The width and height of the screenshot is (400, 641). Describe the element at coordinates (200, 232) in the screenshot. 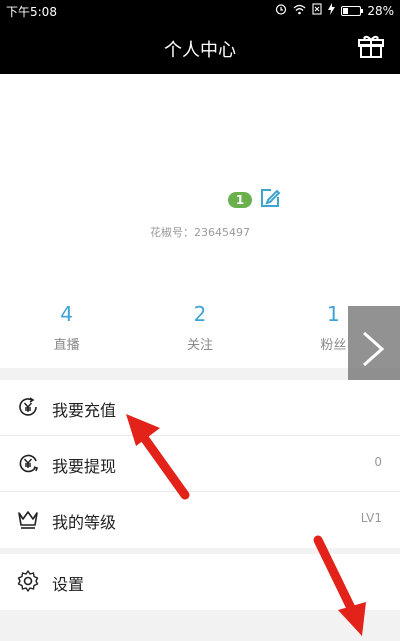

I see `user-id: 花椒号：23645497` at that location.